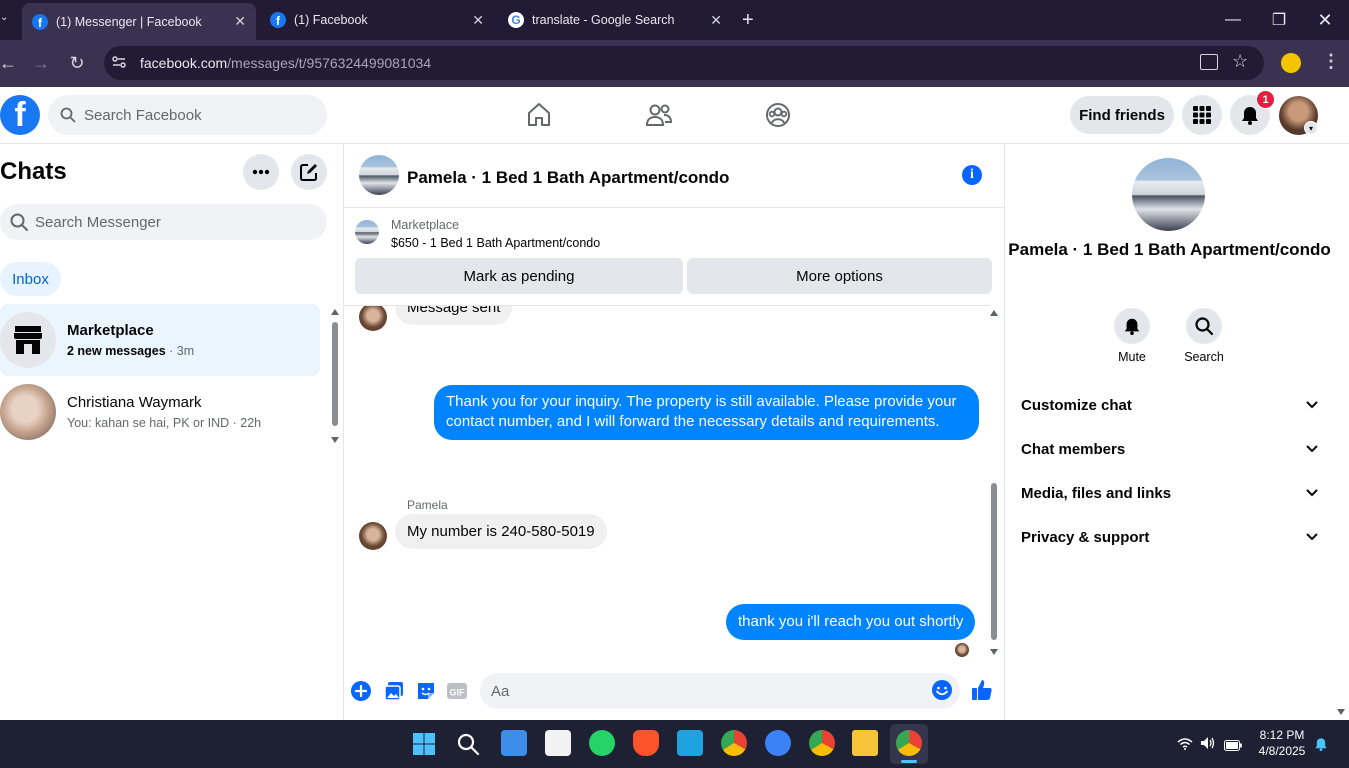  Describe the element at coordinates (131, 351) in the screenshot. I see `chat-snippet: 2 new messages · 3m` at that location.